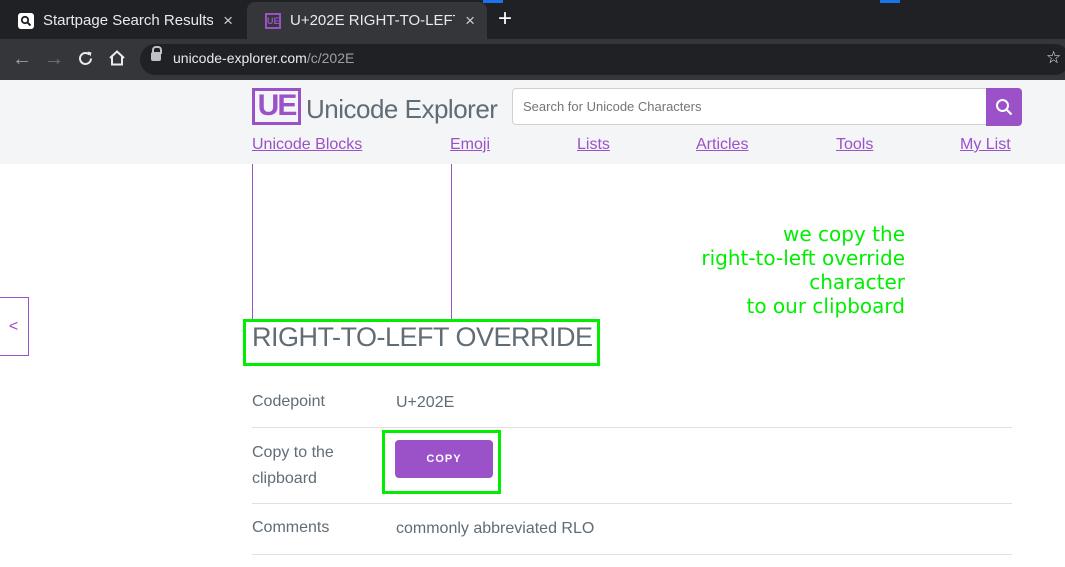 The height and width of the screenshot is (567, 1065). Describe the element at coordinates (14, 326) in the screenshot. I see `previous-character-button: <` at that location.